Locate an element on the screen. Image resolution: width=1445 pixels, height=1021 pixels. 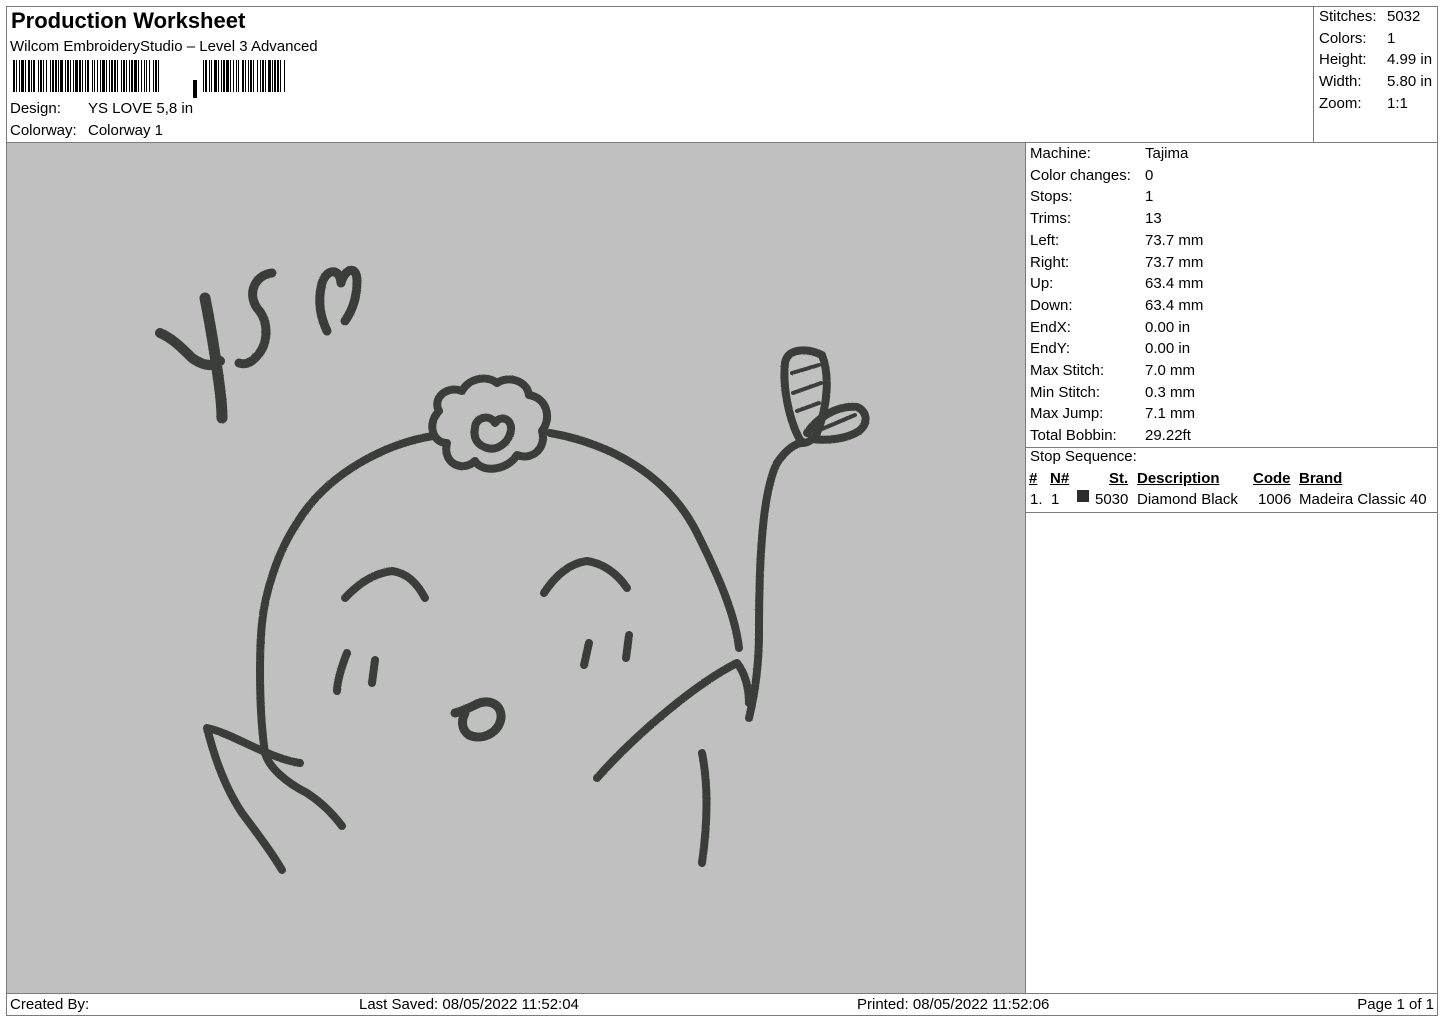
flower-inner is located at coordinates (492, 433).